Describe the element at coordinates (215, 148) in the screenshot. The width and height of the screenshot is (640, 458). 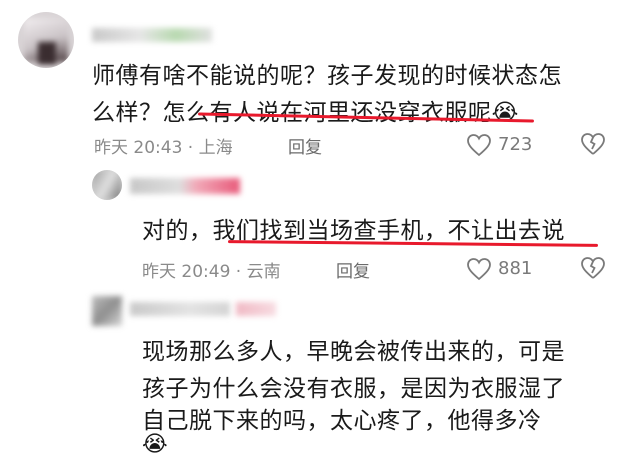
I see `comment-1-location: 上海` at that location.